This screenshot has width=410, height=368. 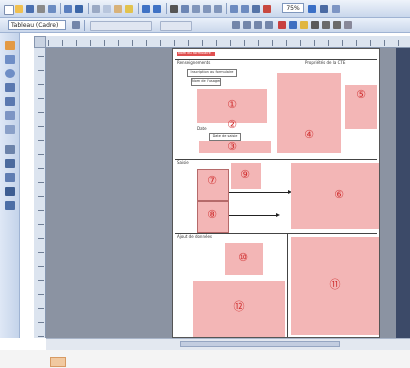 I want to click on new-file-icon, so click(x=9, y=10).